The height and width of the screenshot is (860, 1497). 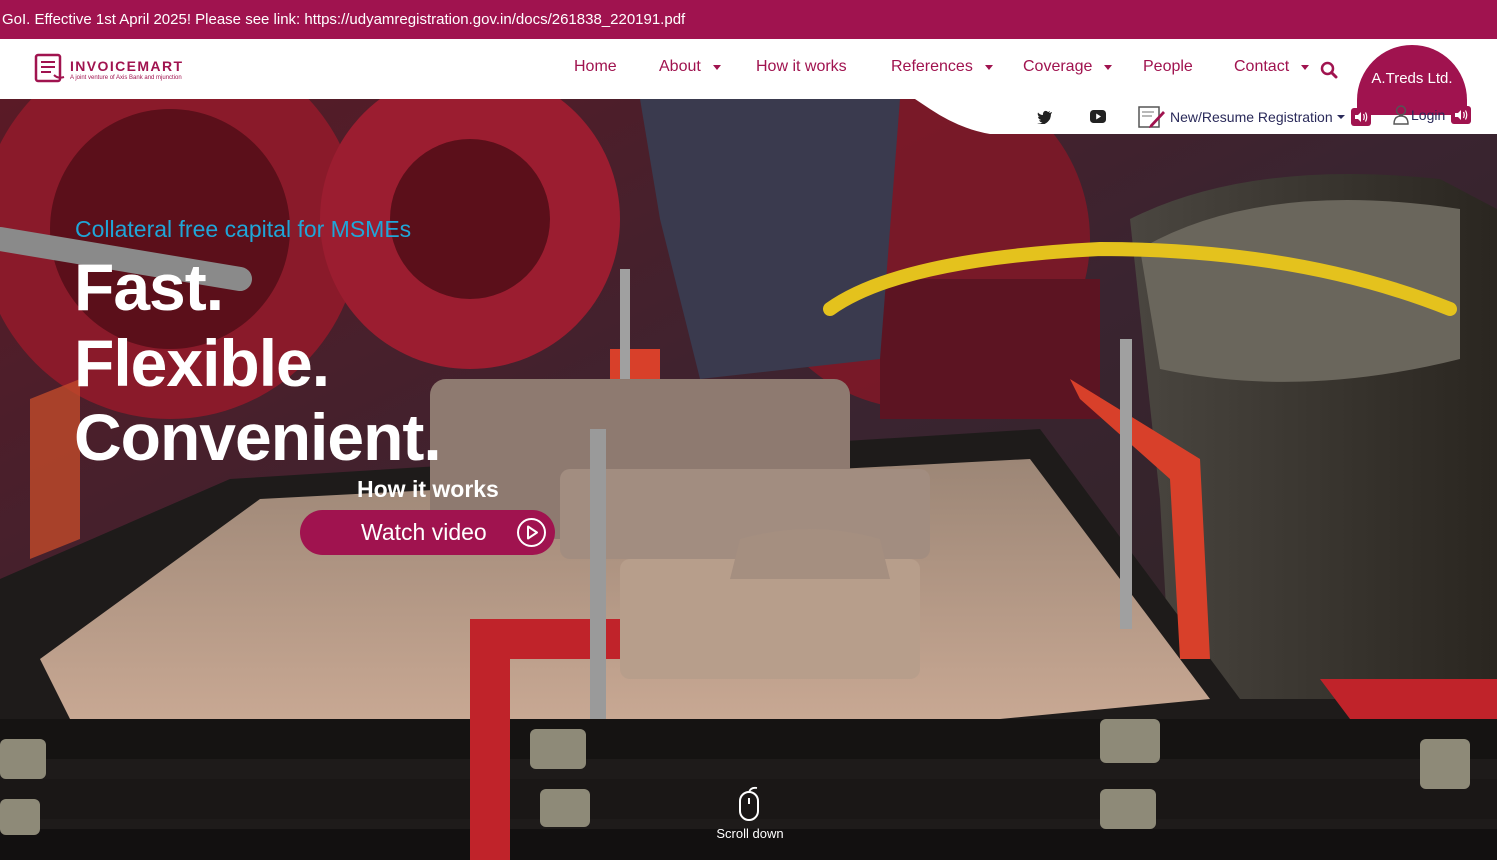 I want to click on search-icon, so click(x=1329, y=70).